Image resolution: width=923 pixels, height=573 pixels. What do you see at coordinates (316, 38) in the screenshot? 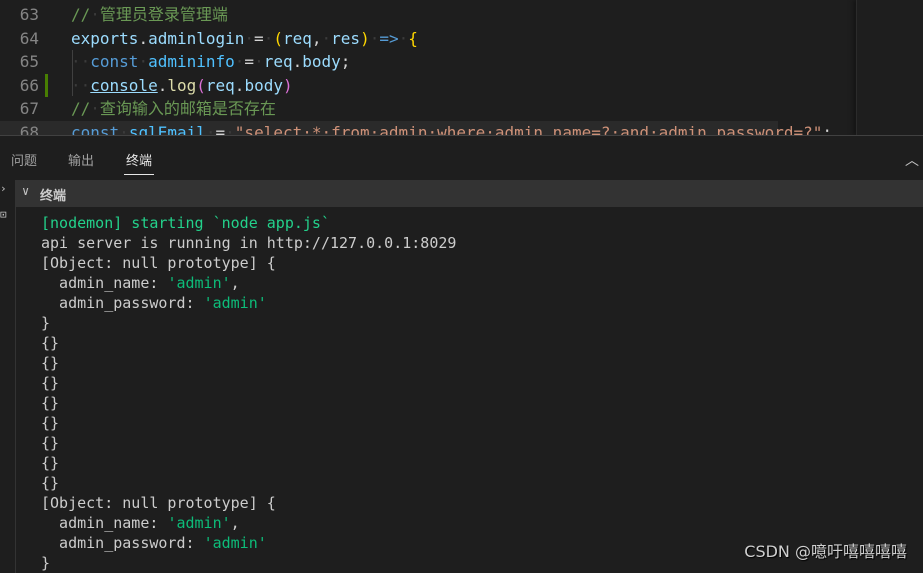
I see `code-token: ,` at bounding box center [316, 38].